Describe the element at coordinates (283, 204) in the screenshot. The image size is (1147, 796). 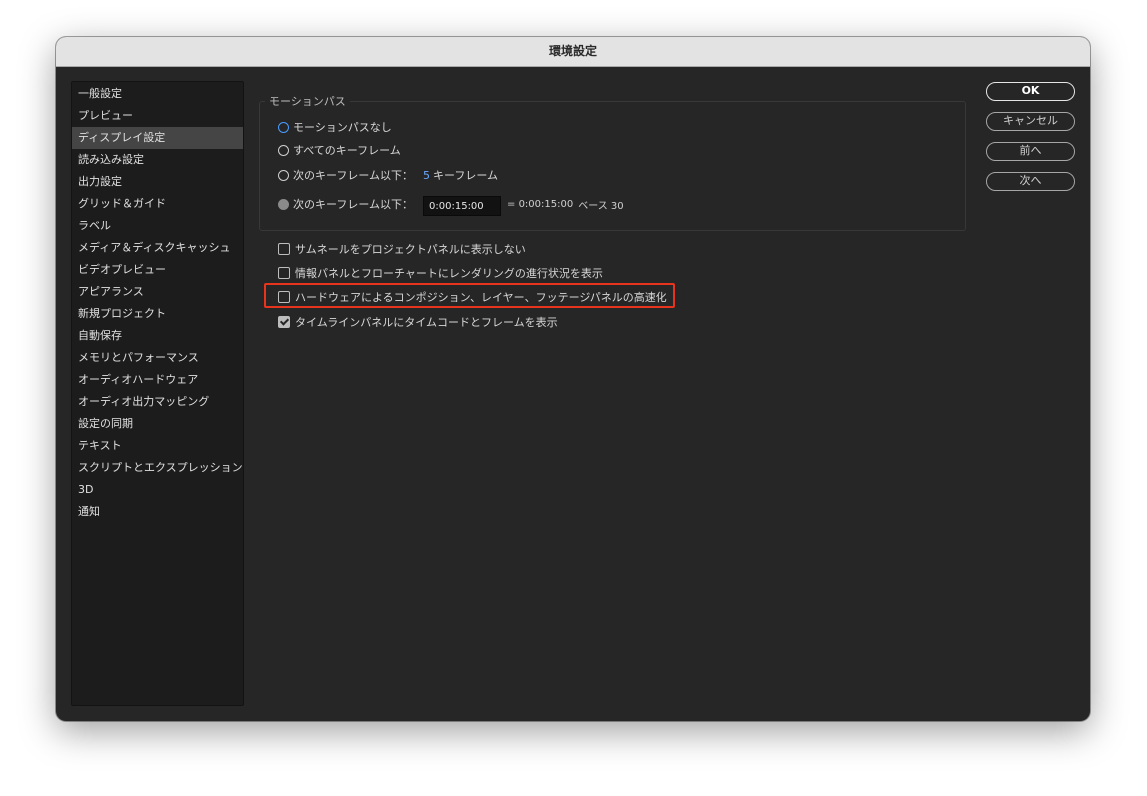
I see `radio-disabled-icon` at that location.